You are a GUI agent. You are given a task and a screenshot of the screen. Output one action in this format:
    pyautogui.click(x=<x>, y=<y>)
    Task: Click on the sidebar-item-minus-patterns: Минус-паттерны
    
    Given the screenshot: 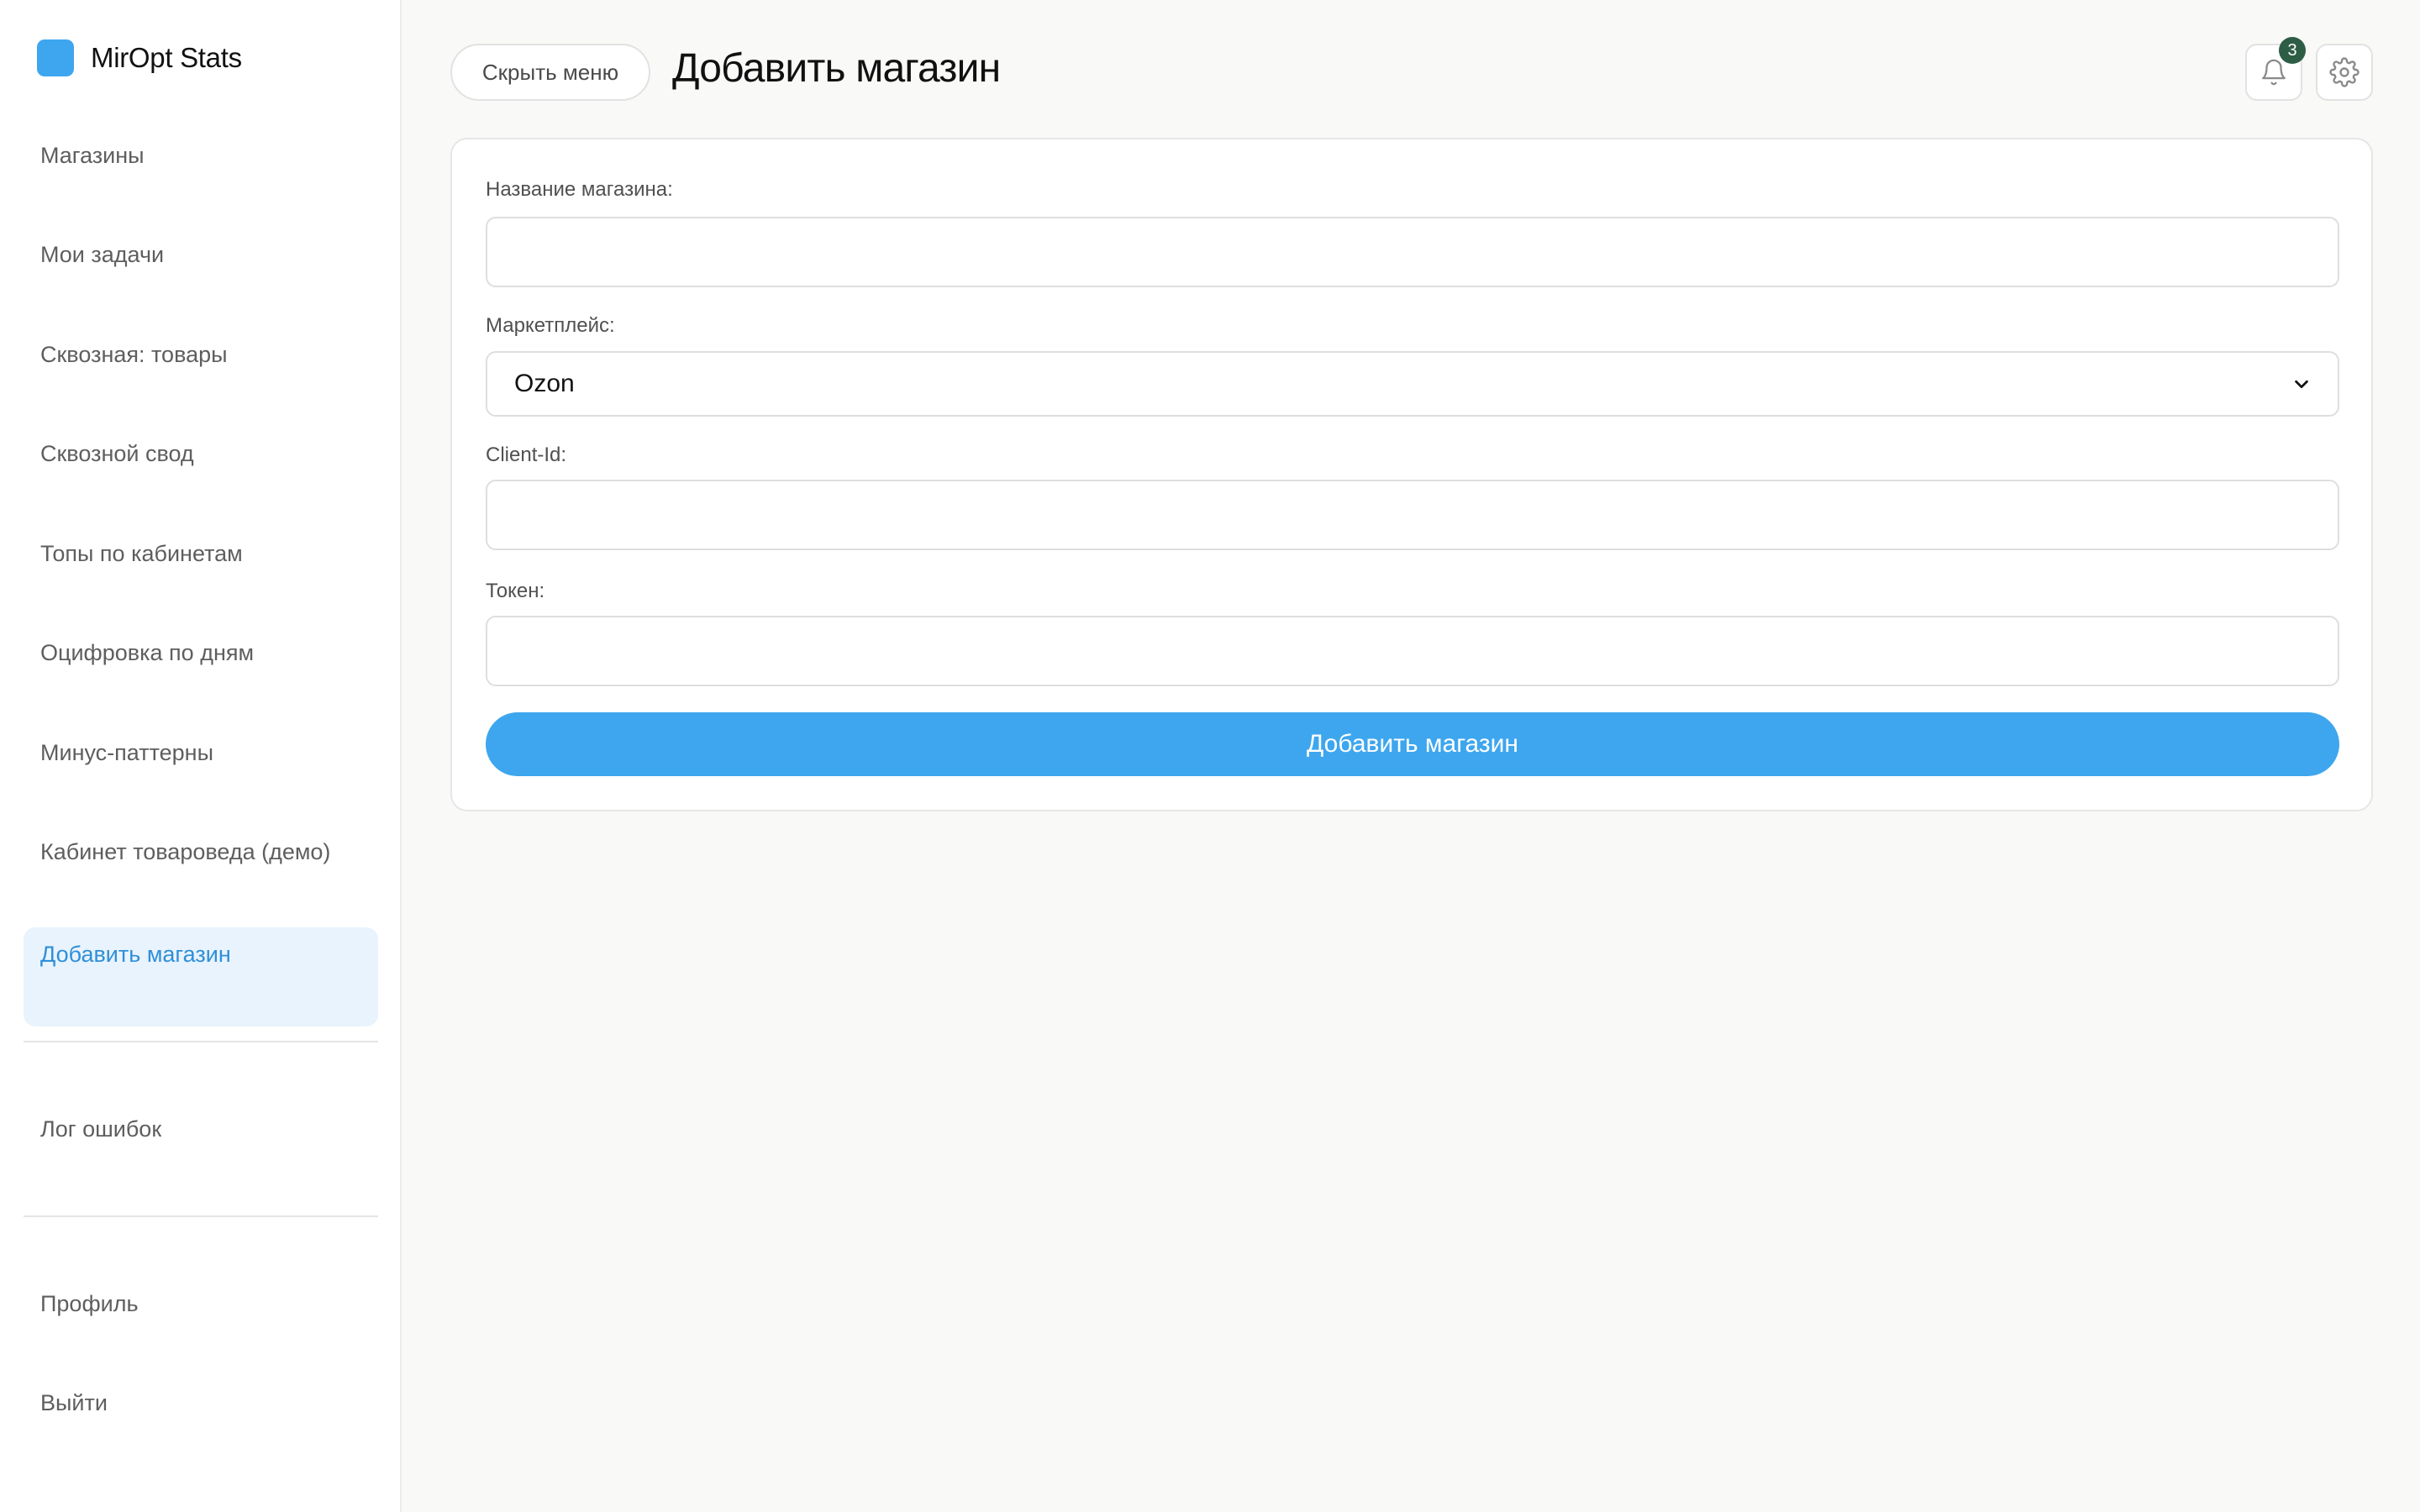 What is the action you would take?
    pyautogui.click(x=201, y=753)
    